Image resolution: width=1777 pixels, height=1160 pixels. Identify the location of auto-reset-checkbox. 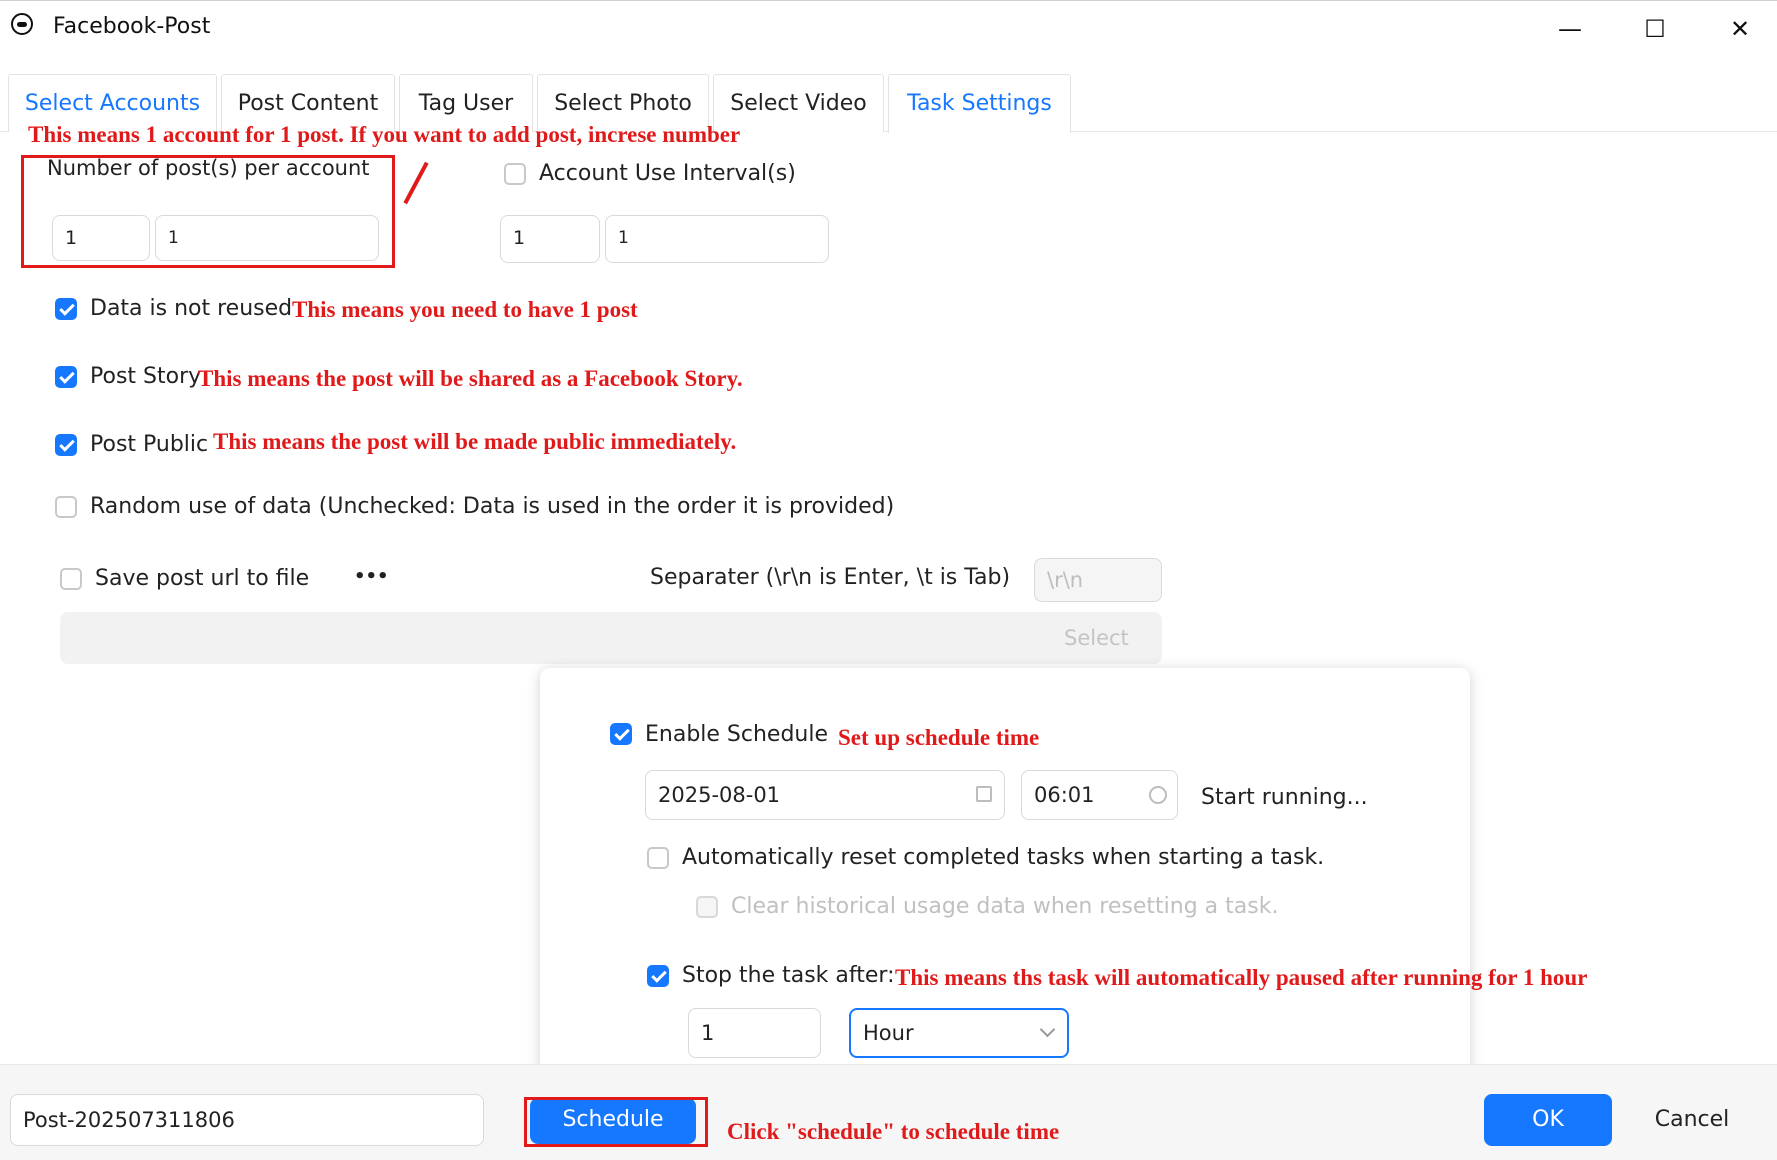
(658, 858).